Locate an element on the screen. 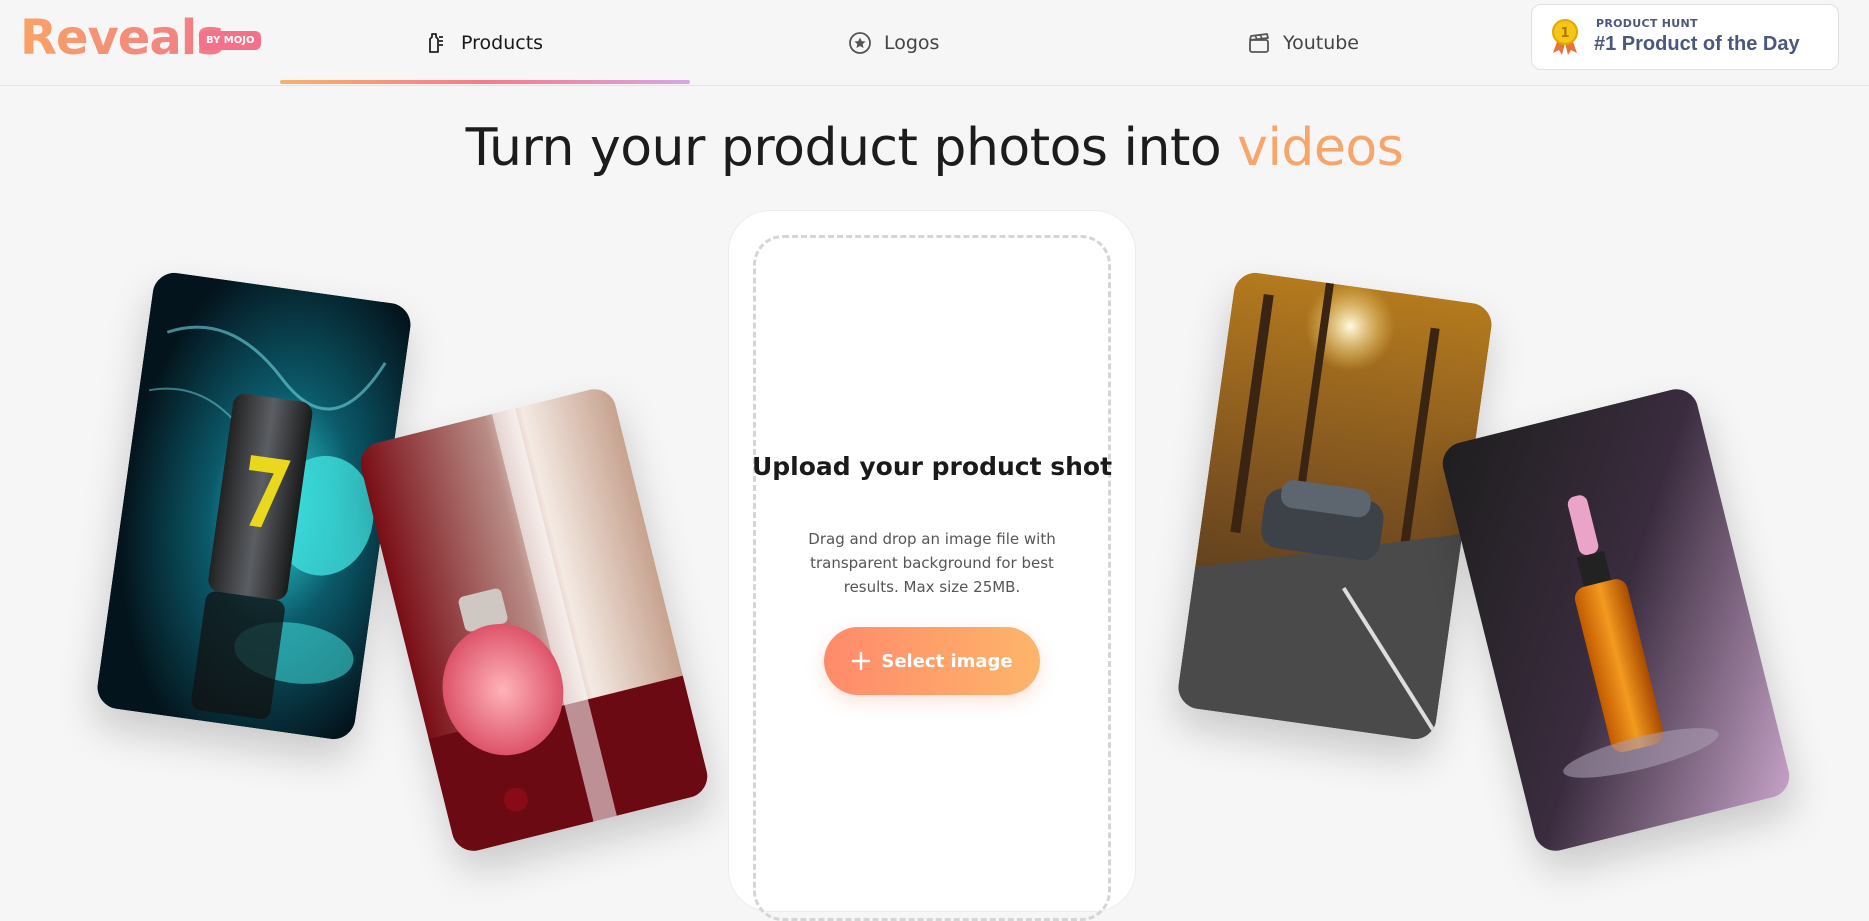 The image size is (1869, 921). product-hunt-label: PRODUCT HUNT is located at coordinates (1647, 23).